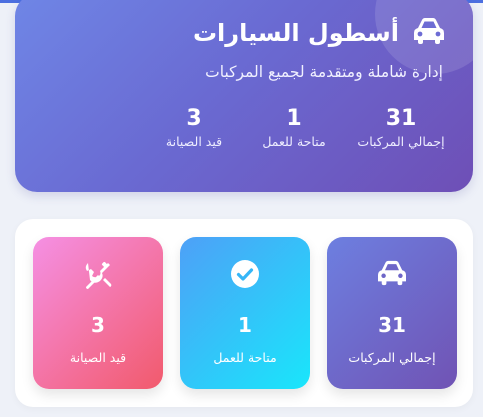 Image resolution: width=483 pixels, height=417 pixels. I want to click on page-title: أسطول السيارات, so click(295, 33).